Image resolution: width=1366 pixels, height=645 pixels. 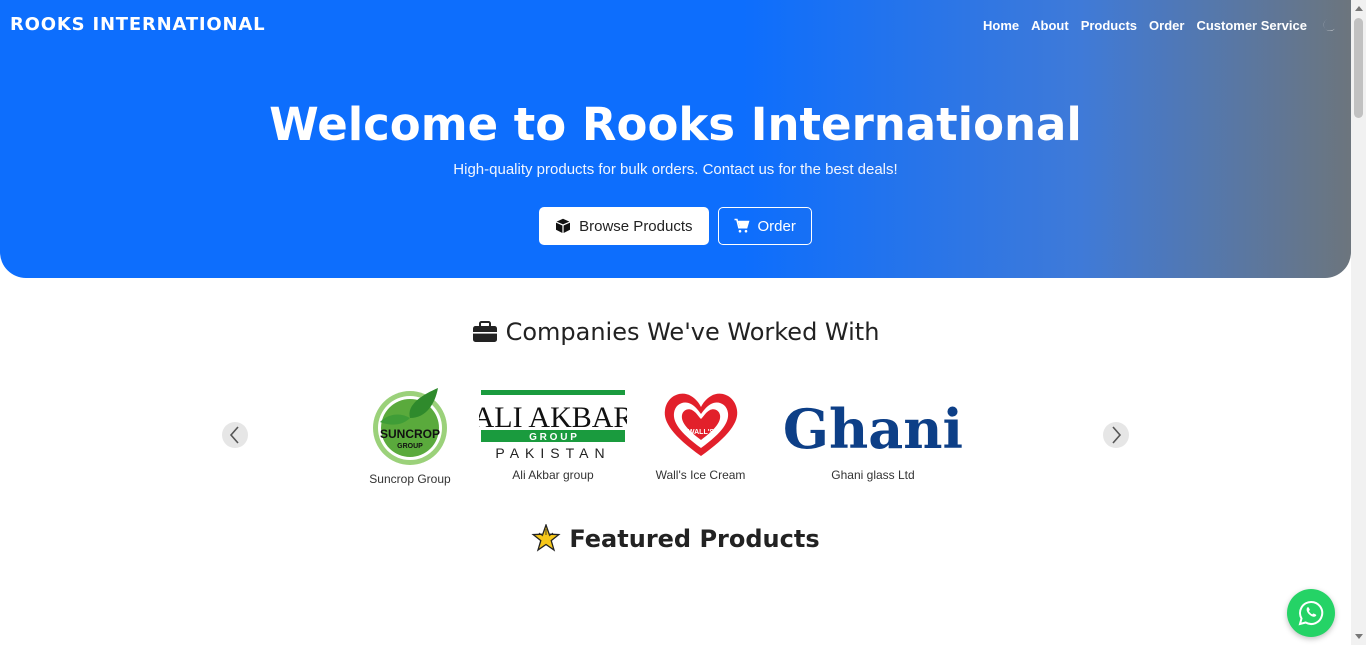 I want to click on scroll-thumb, so click(x=1358, y=68).